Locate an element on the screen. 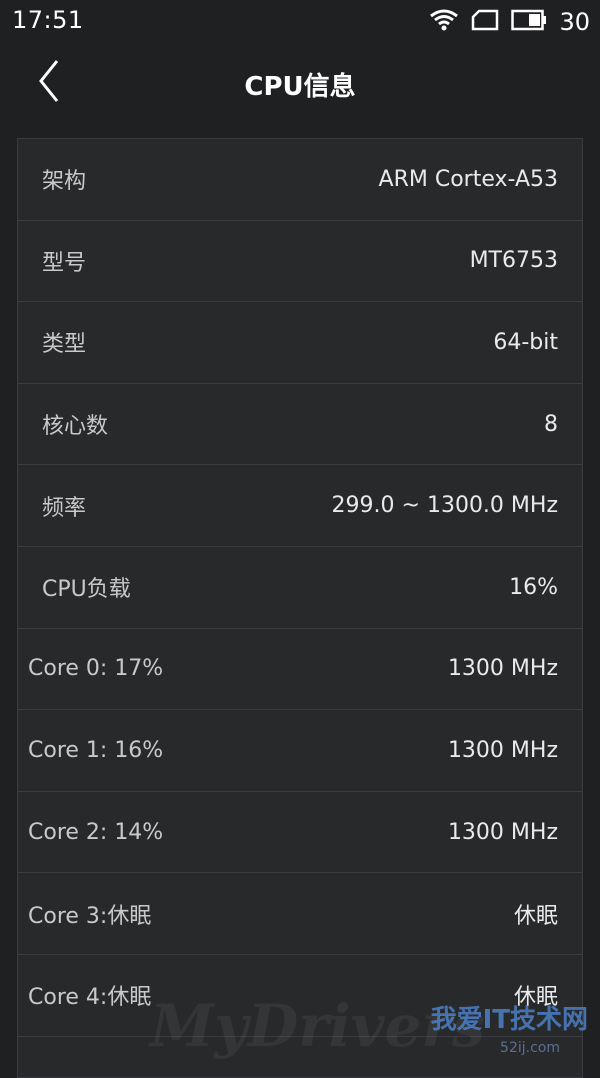 The image size is (600, 1078). page-title: CPU信息 is located at coordinates (300, 87).